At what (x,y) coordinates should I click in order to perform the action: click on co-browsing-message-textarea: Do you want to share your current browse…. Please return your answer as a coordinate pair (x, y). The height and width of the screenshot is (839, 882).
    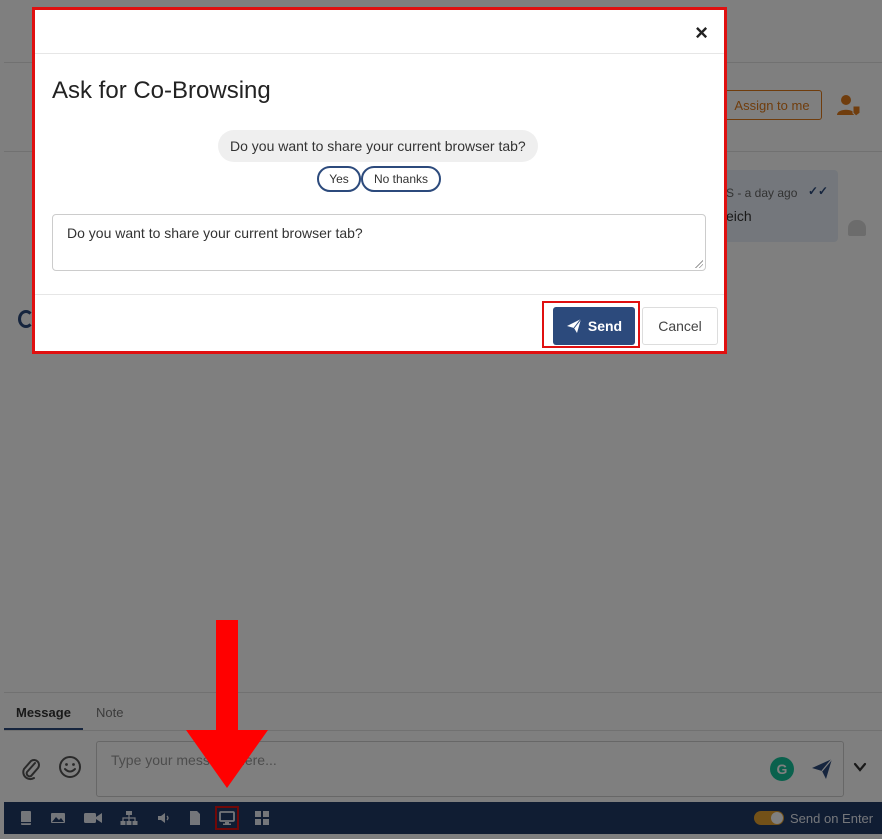
    Looking at the image, I should click on (379, 242).